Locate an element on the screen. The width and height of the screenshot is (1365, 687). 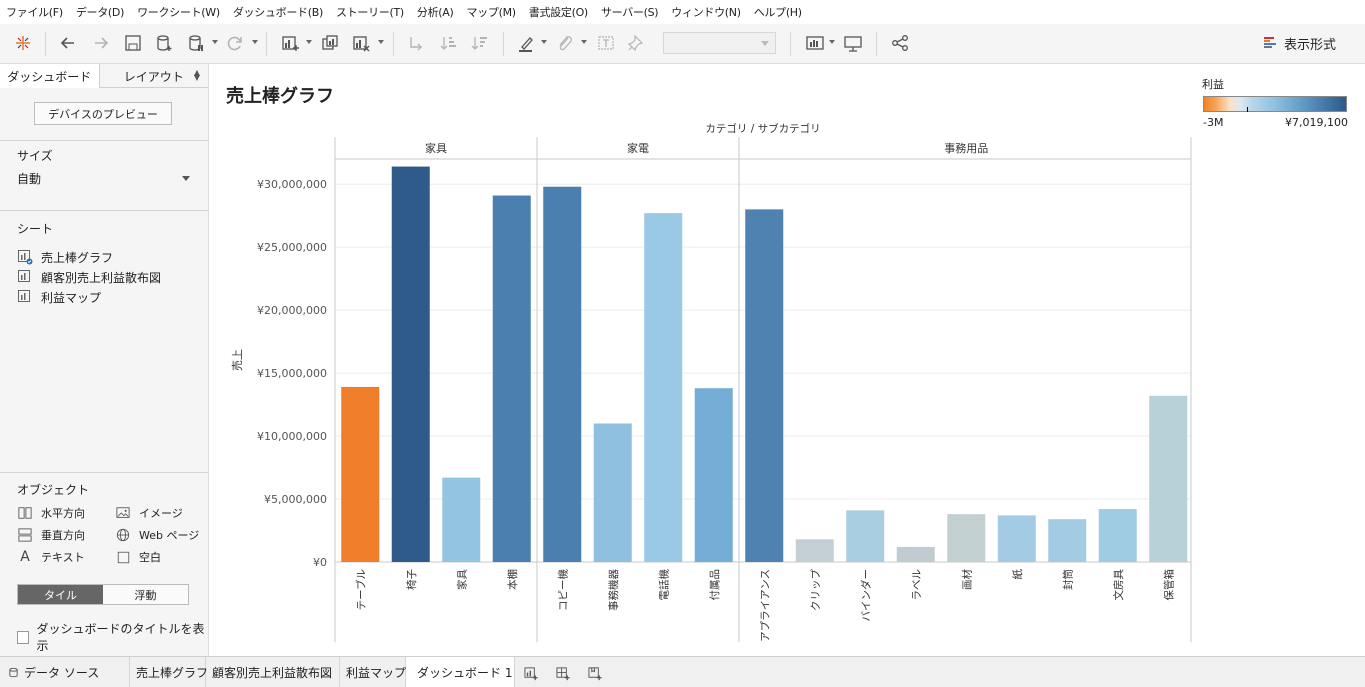
menu-format: 書式設定(O) is located at coordinates (558, 12).